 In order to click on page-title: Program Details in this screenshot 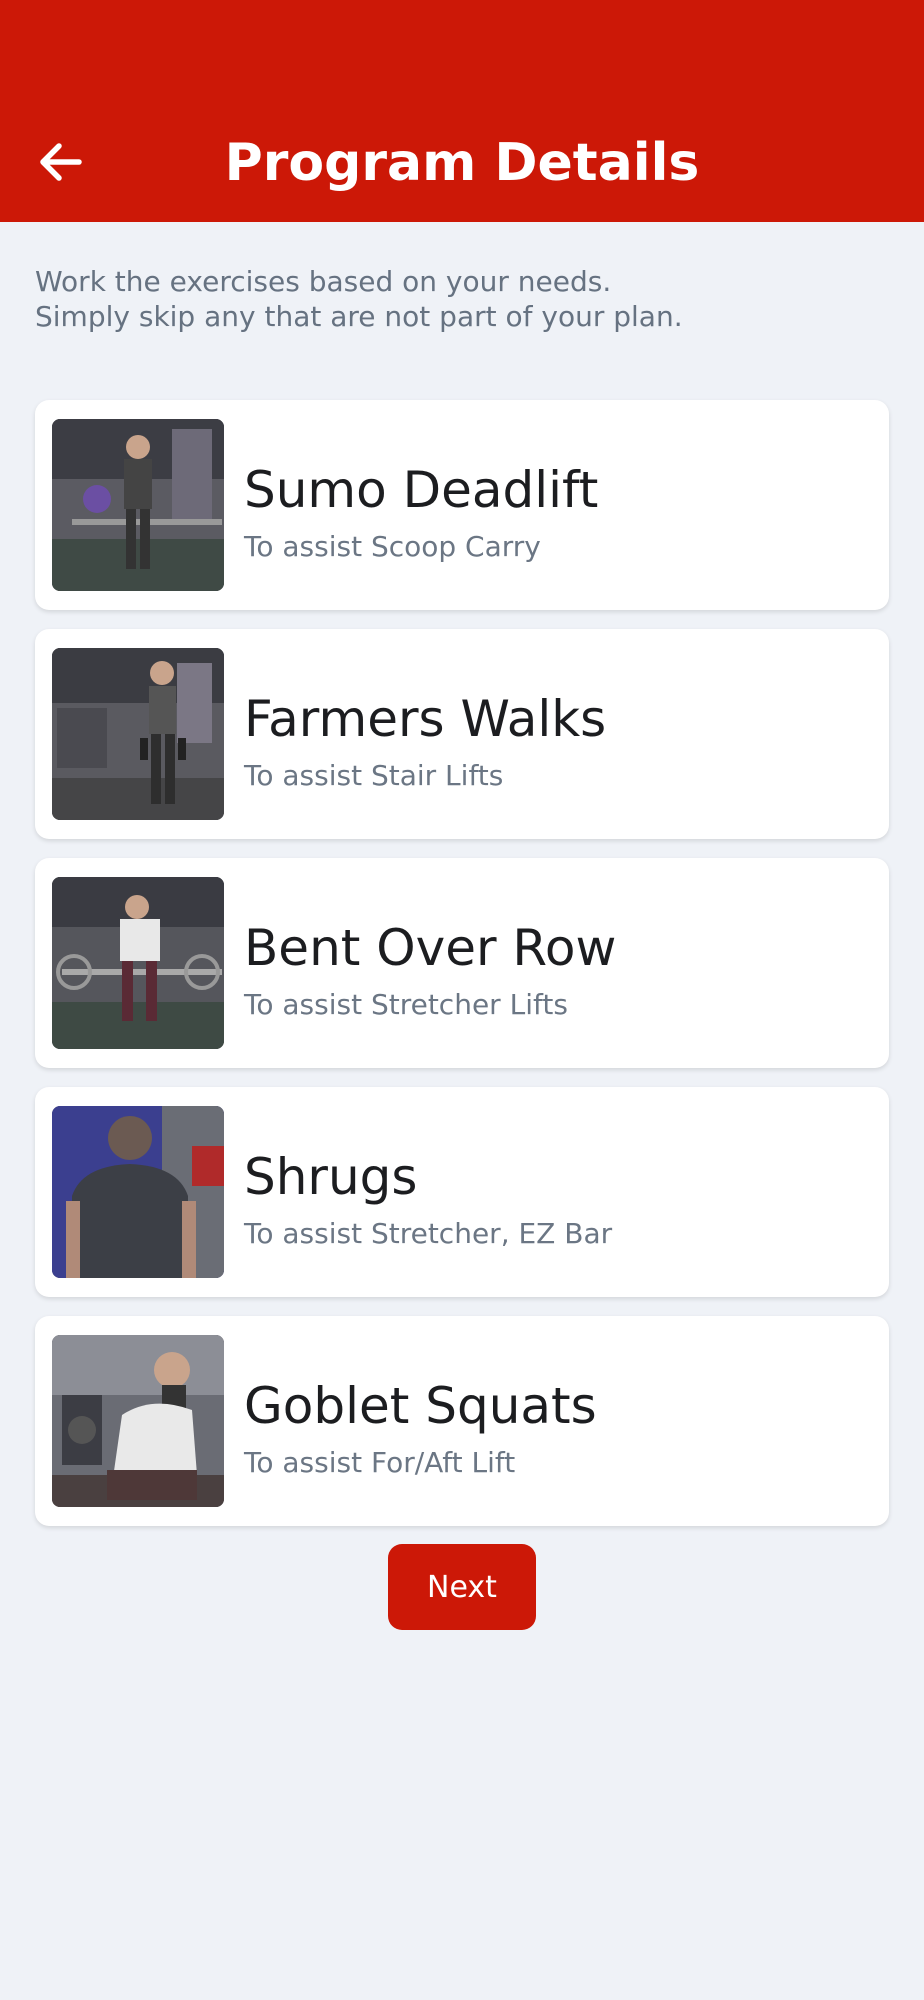, I will do `click(462, 163)`.